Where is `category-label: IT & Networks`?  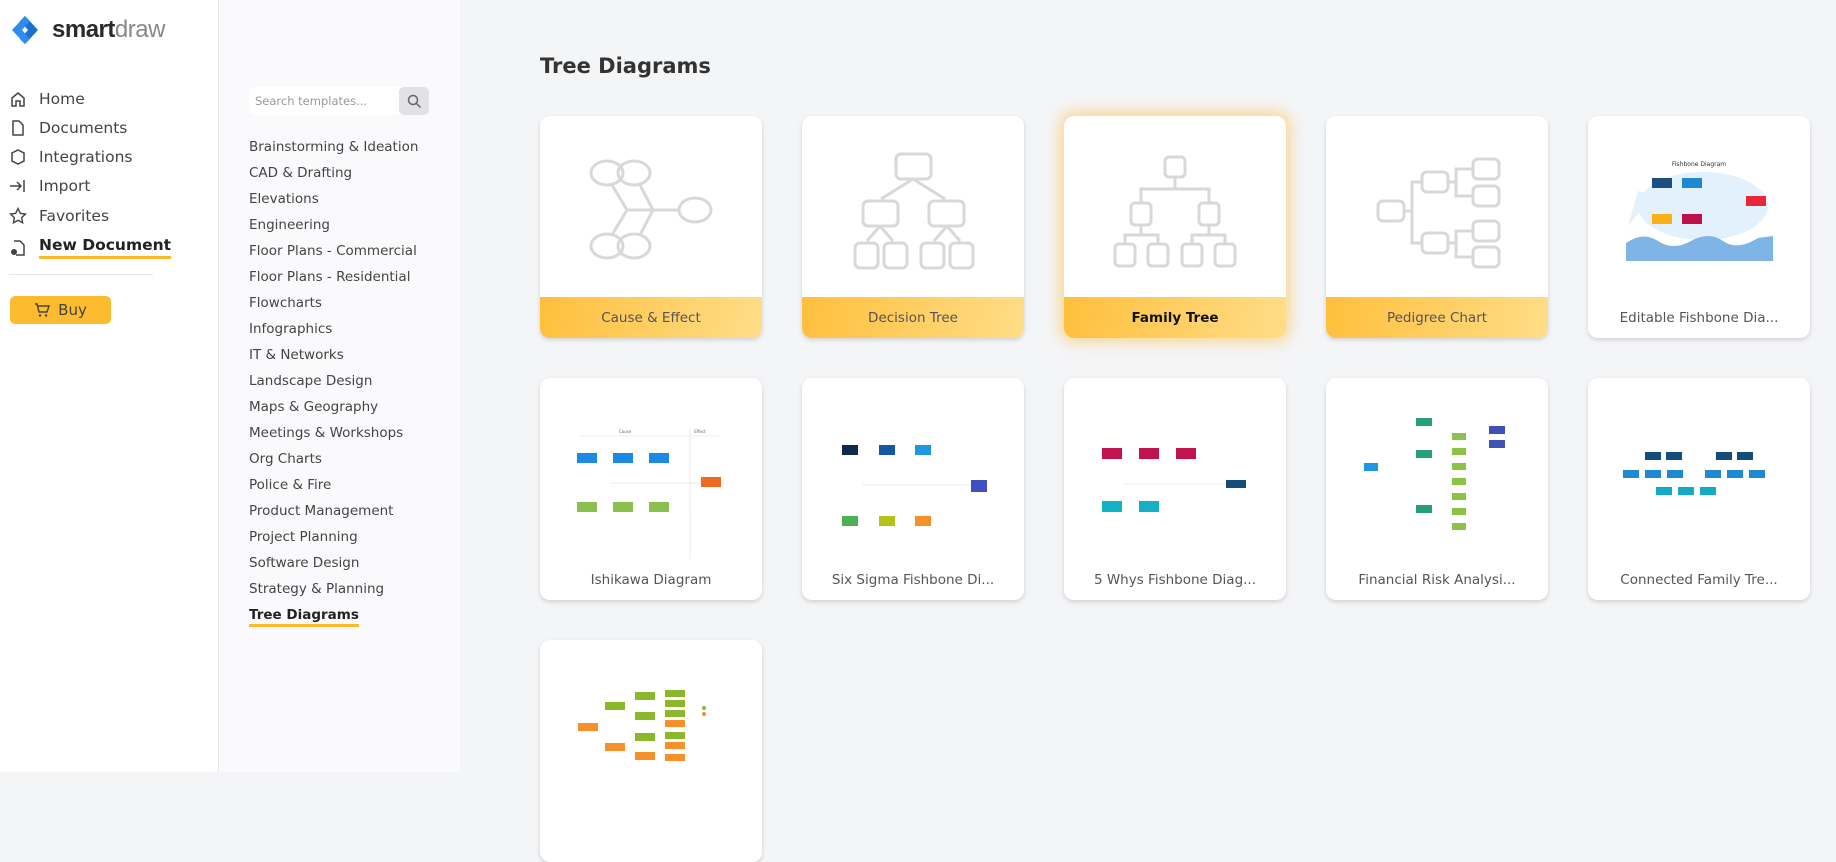 category-label: IT & Networks is located at coordinates (296, 355).